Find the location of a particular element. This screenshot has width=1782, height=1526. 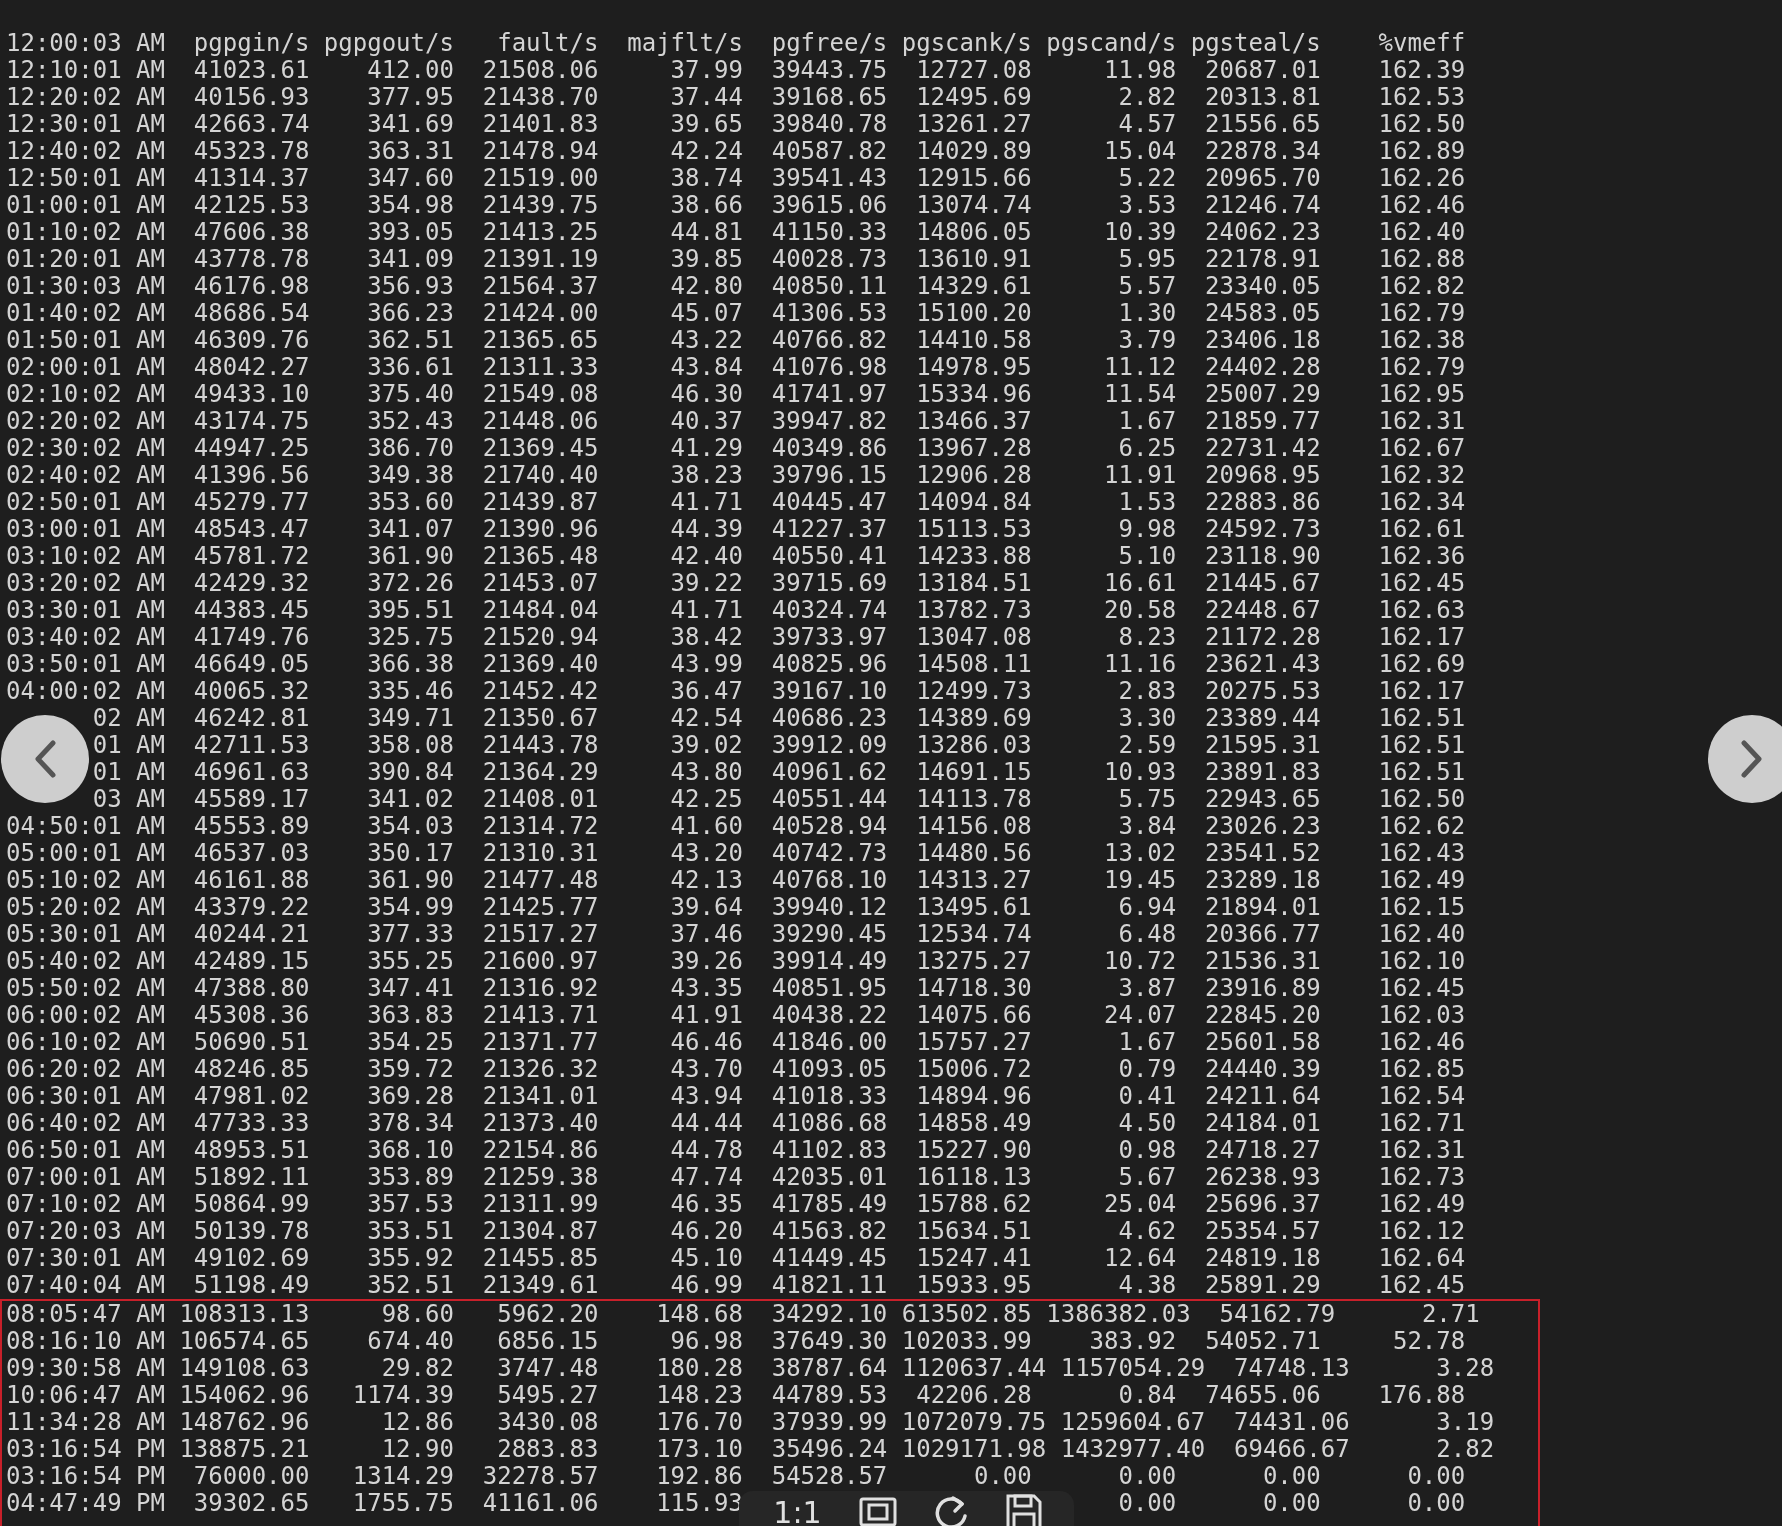

table-cell-text: 98.60 is located at coordinates (417, 1314).